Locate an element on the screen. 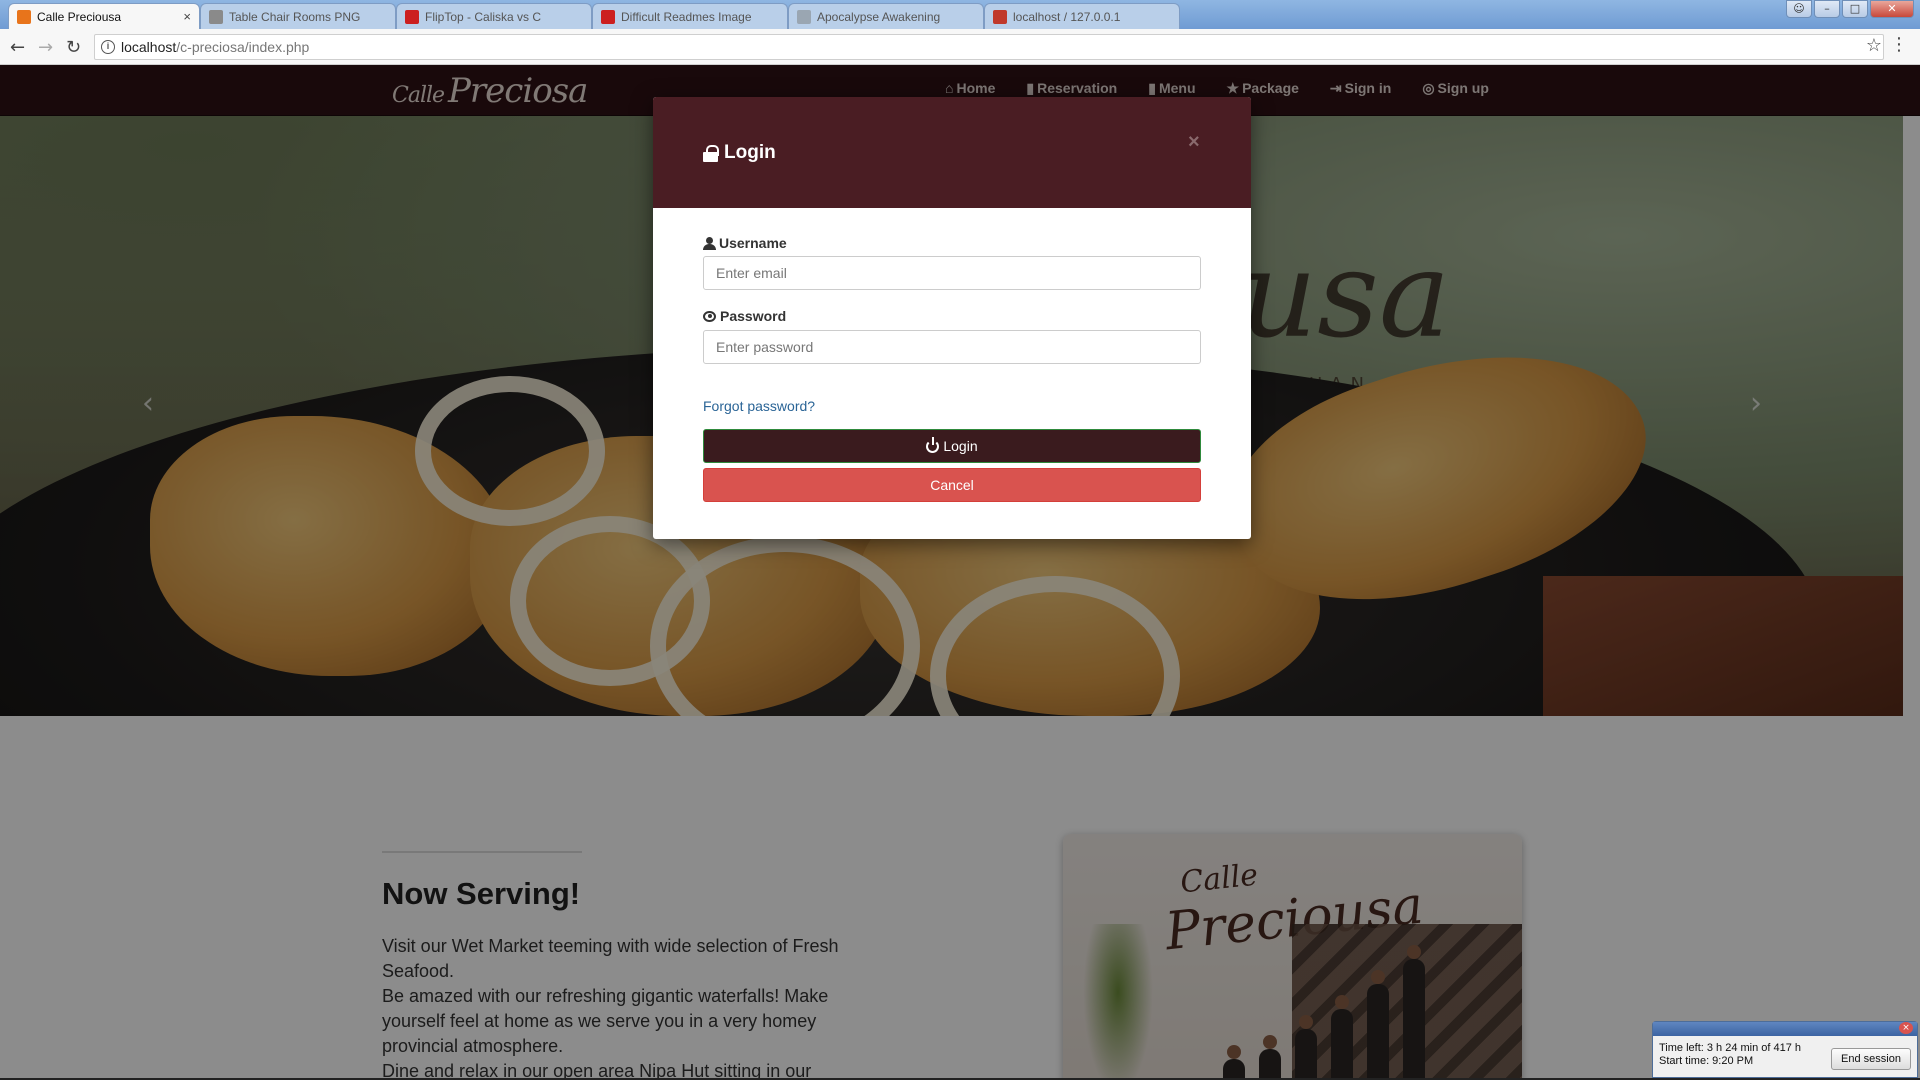  maximize-icon: □ is located at coordinates (1855, 9).